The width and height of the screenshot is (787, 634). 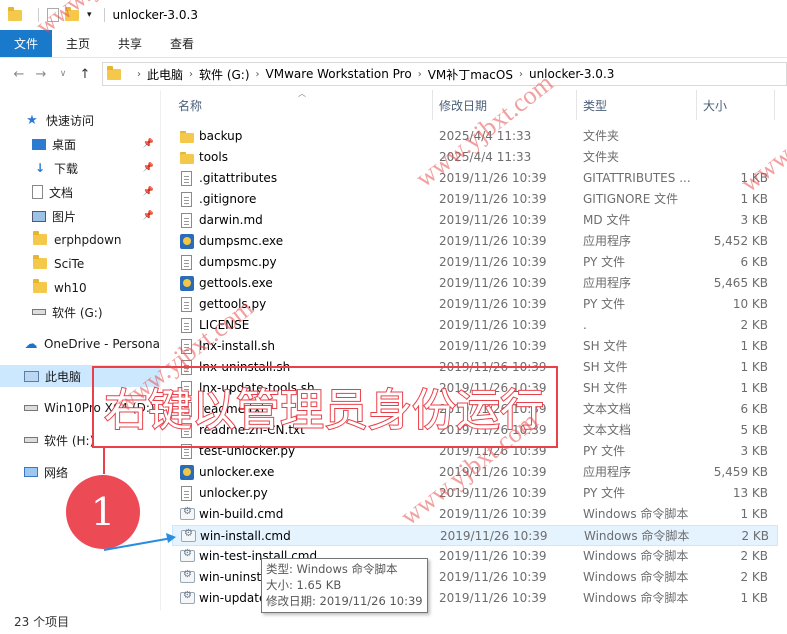 What do you see at coordinates (96, 192) in the screenshot?
I see `nav-documents: 文档 📌` at bounding box center [96, 192].